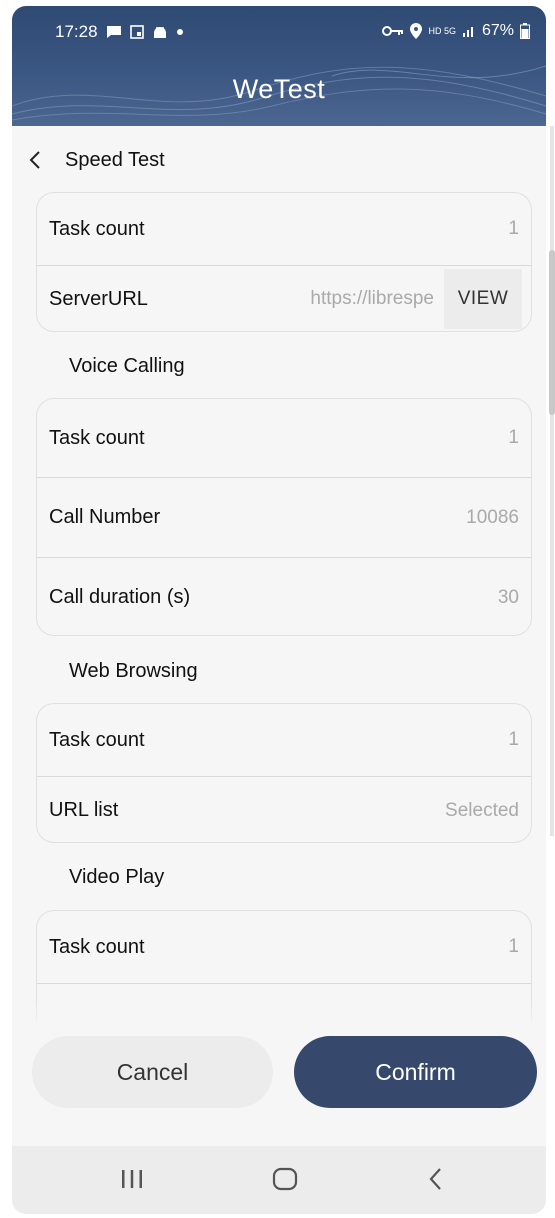 Image resolution: width=555 pixels, height=1218 pixels. I want to click on call-number-row: Call Number 10086, so click(284, 518).